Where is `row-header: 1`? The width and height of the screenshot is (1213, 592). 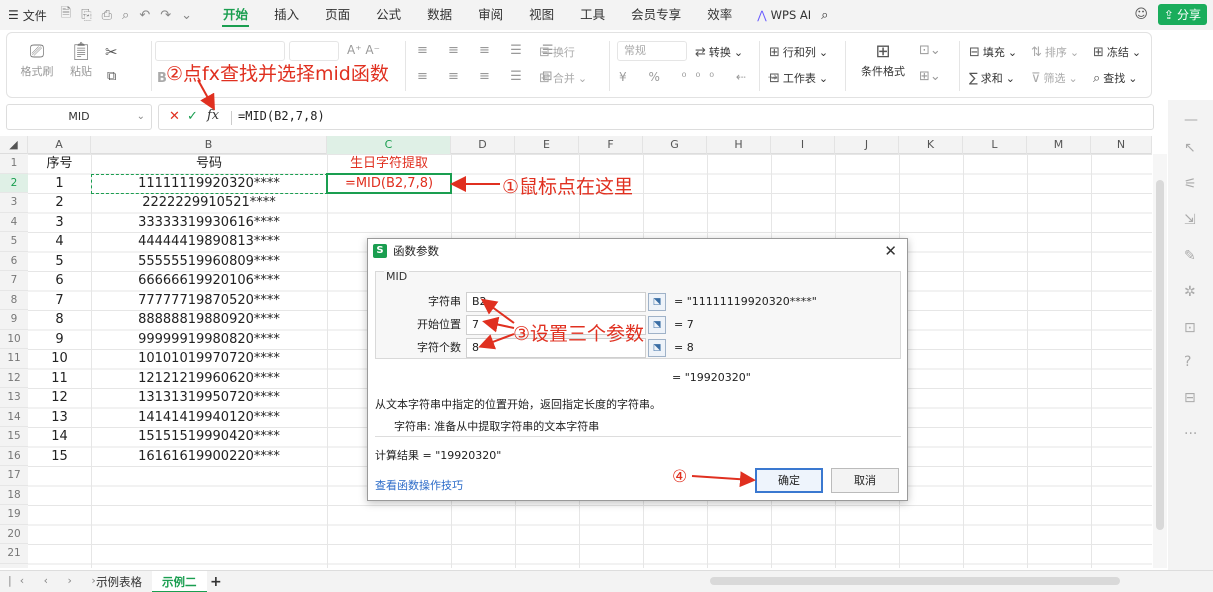 row-header: 1 is located at coordinates (14, 164).